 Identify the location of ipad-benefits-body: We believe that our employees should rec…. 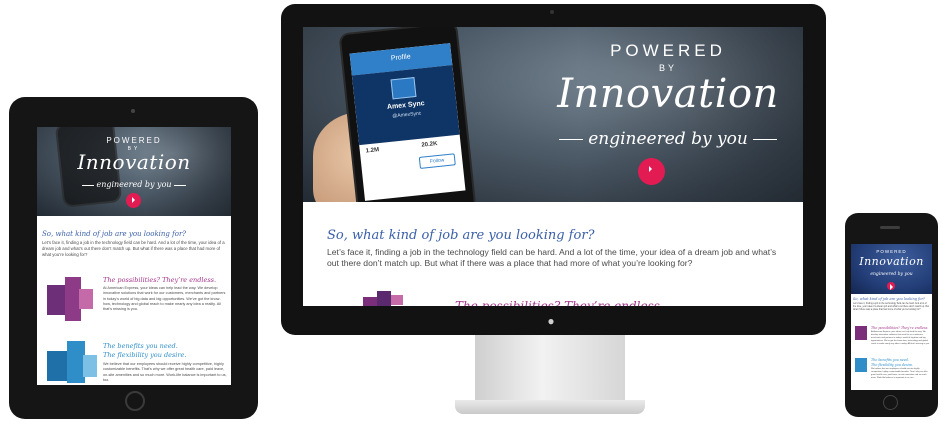
(165, 372).